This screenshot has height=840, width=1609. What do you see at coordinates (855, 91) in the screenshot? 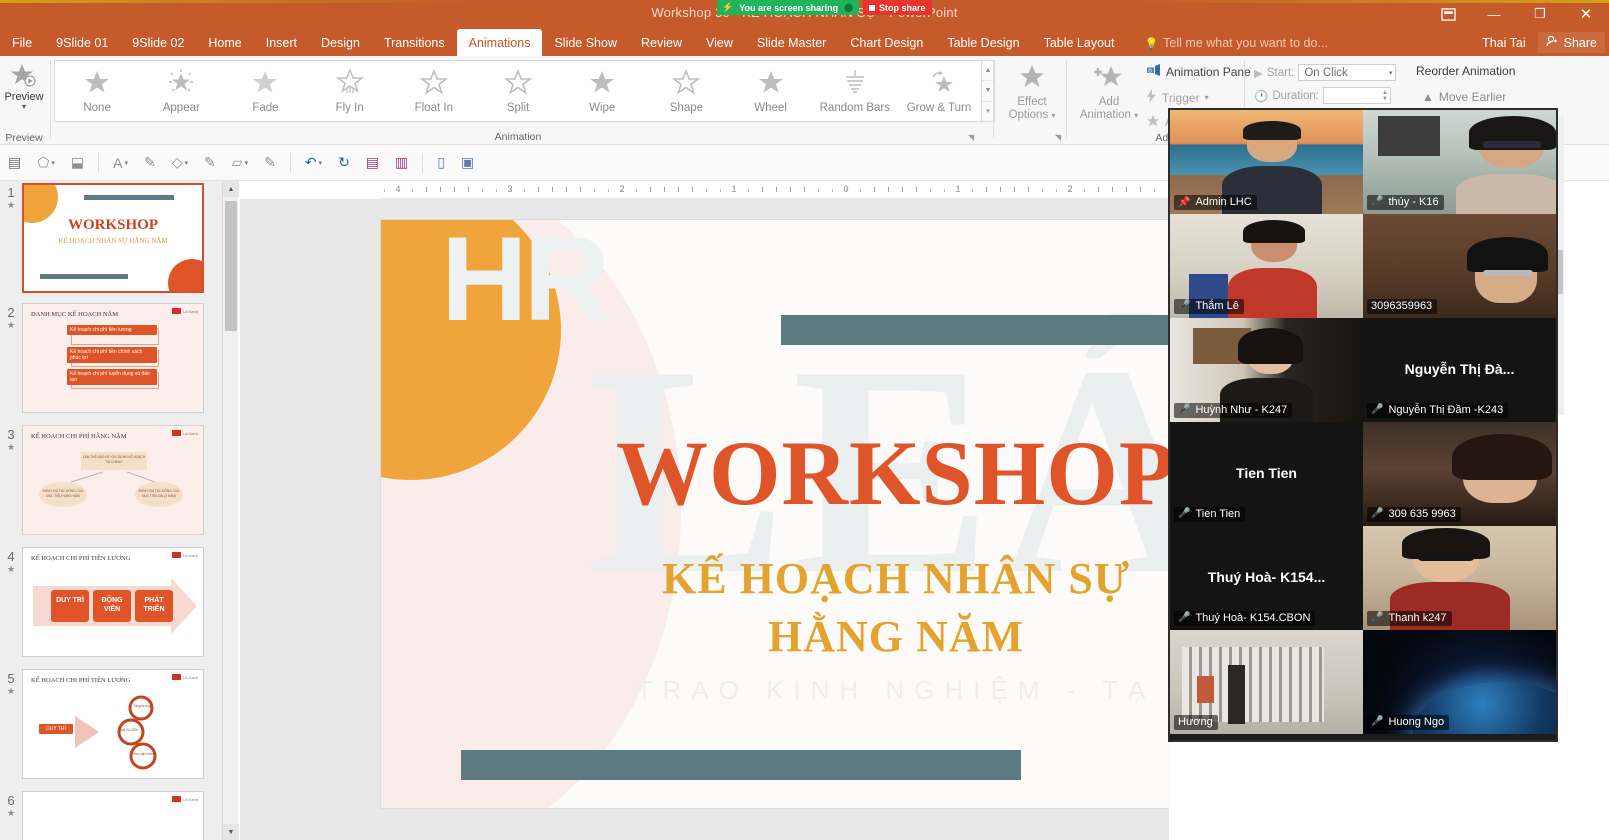
I see `animation-effect-random-bars: Random Bars` at bounding box center [855, 91].